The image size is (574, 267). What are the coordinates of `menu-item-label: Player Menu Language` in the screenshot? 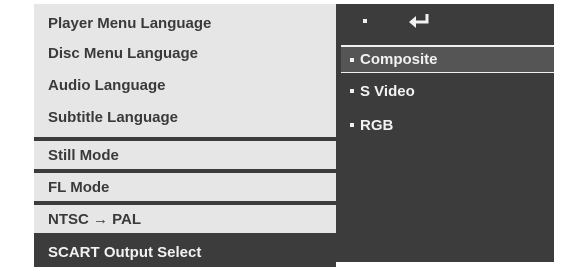 It's located at (130, 23).